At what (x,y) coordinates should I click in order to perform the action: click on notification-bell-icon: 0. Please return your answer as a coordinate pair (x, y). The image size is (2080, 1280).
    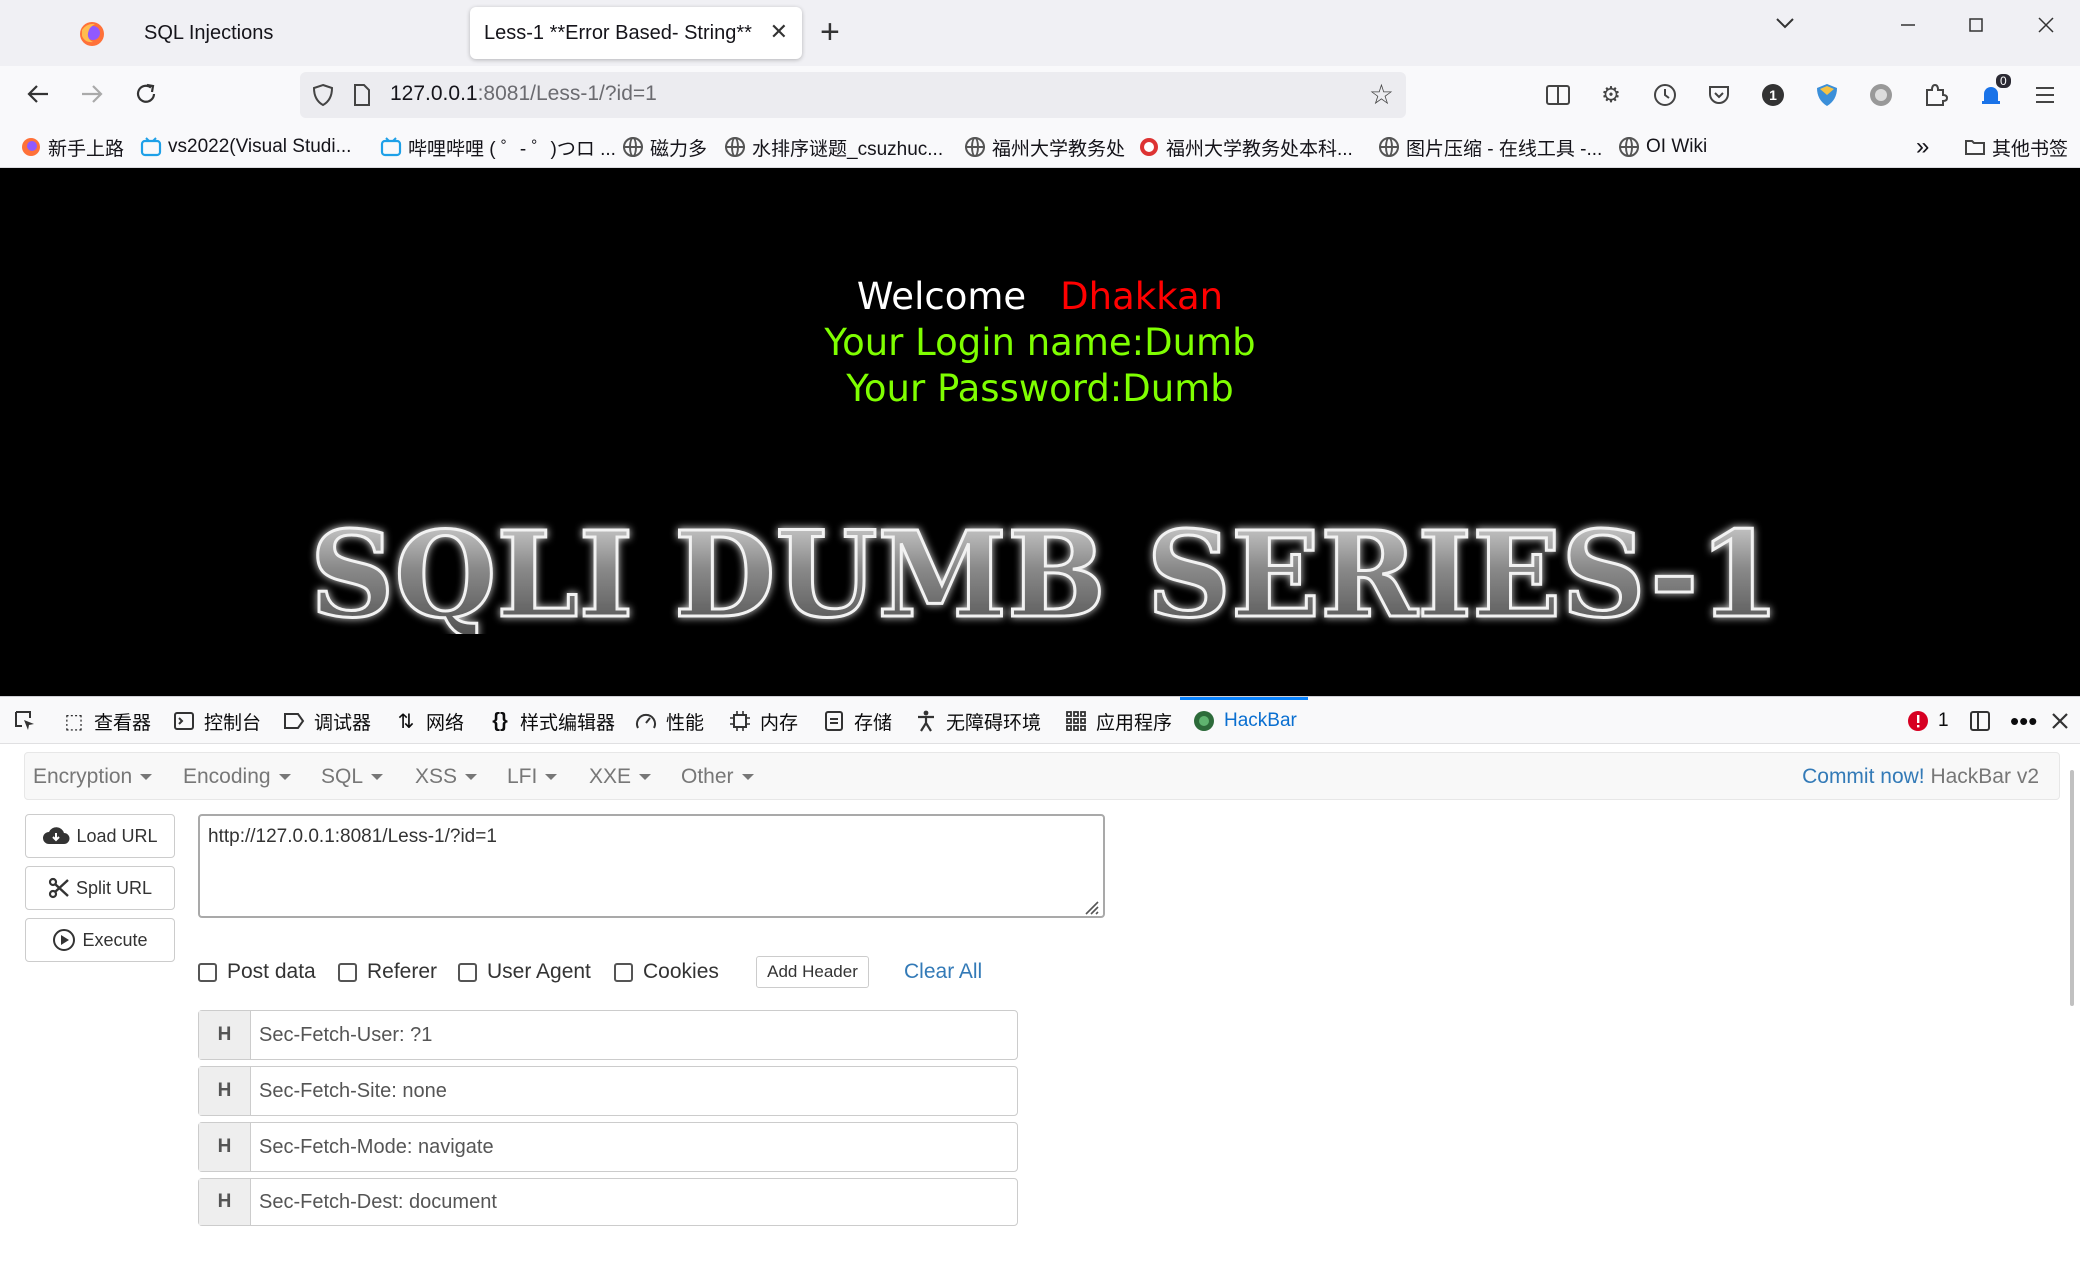
    Looking at the image, I should click on (1993, 92).